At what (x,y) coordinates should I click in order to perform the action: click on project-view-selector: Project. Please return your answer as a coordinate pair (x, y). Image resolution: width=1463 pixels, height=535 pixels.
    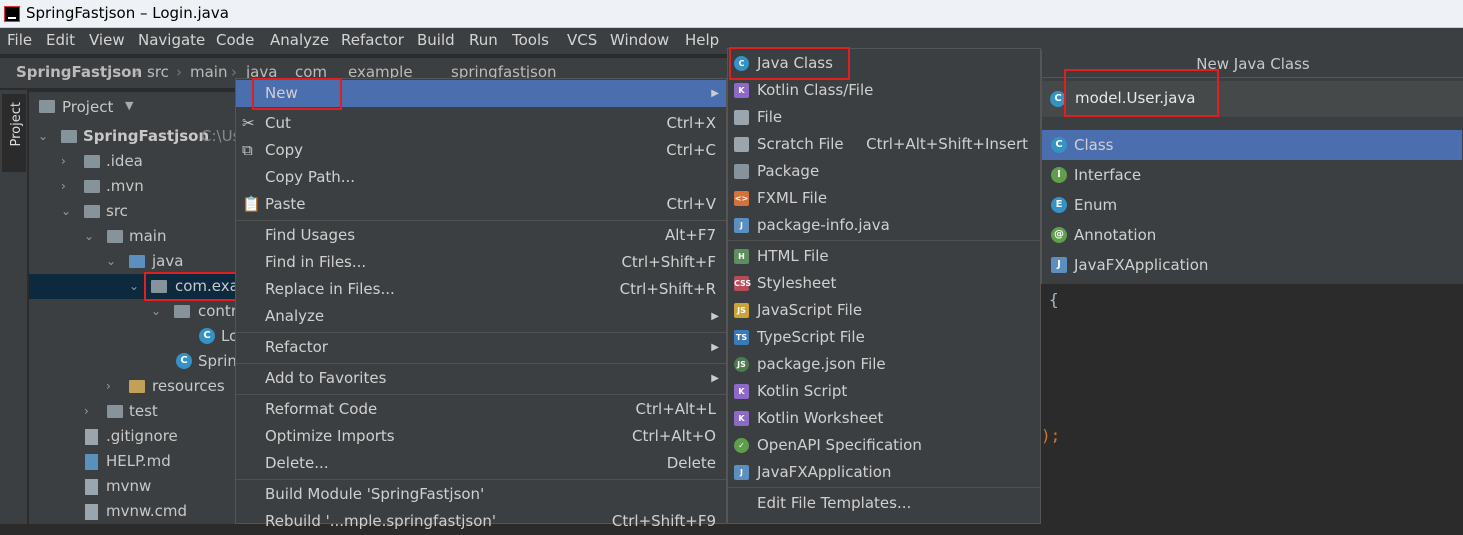
    Looking at the image, I should click on (87, 107).